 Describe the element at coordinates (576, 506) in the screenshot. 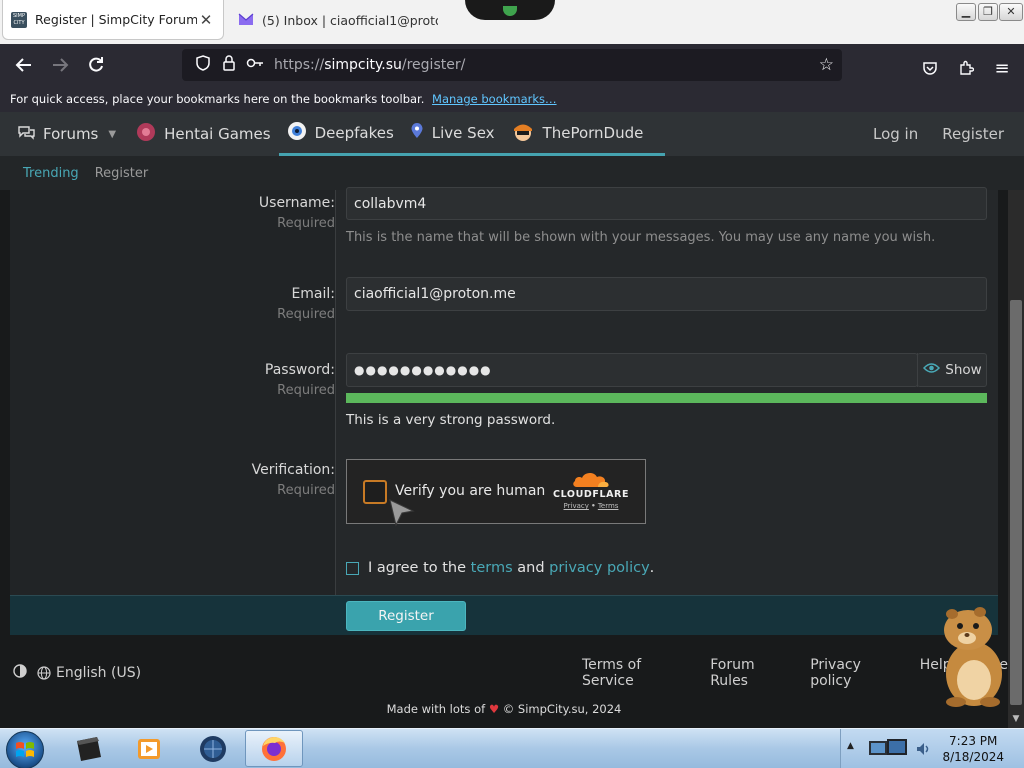

I see `cloudflare-privacy-link: Privacy` at that location.